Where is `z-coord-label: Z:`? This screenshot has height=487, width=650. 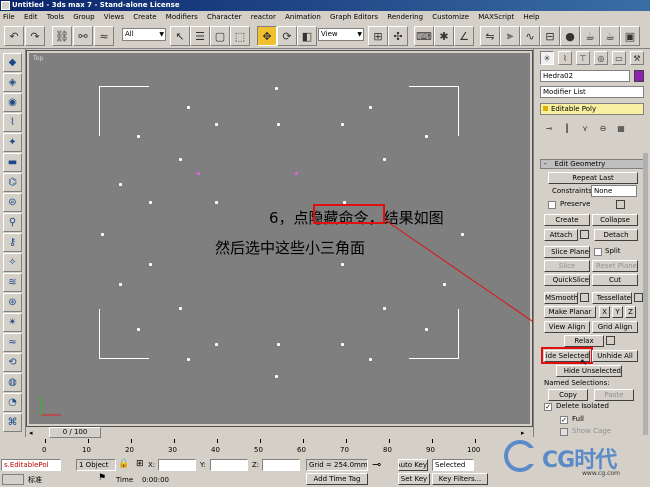 z-coord-label: Z: is located at coordinates (256, 465).